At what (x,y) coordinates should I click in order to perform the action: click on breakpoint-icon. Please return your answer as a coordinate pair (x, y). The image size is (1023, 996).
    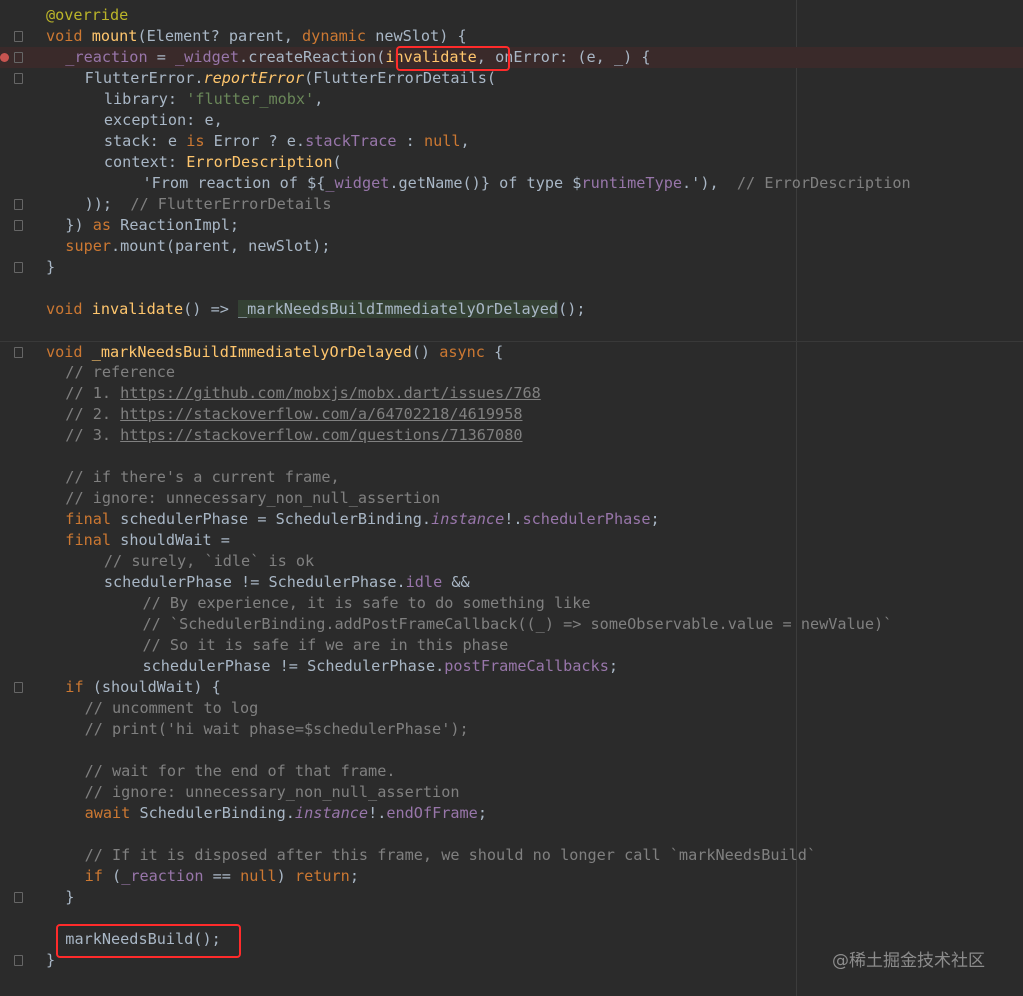
    Looking at the image, I should click on (4, 57).